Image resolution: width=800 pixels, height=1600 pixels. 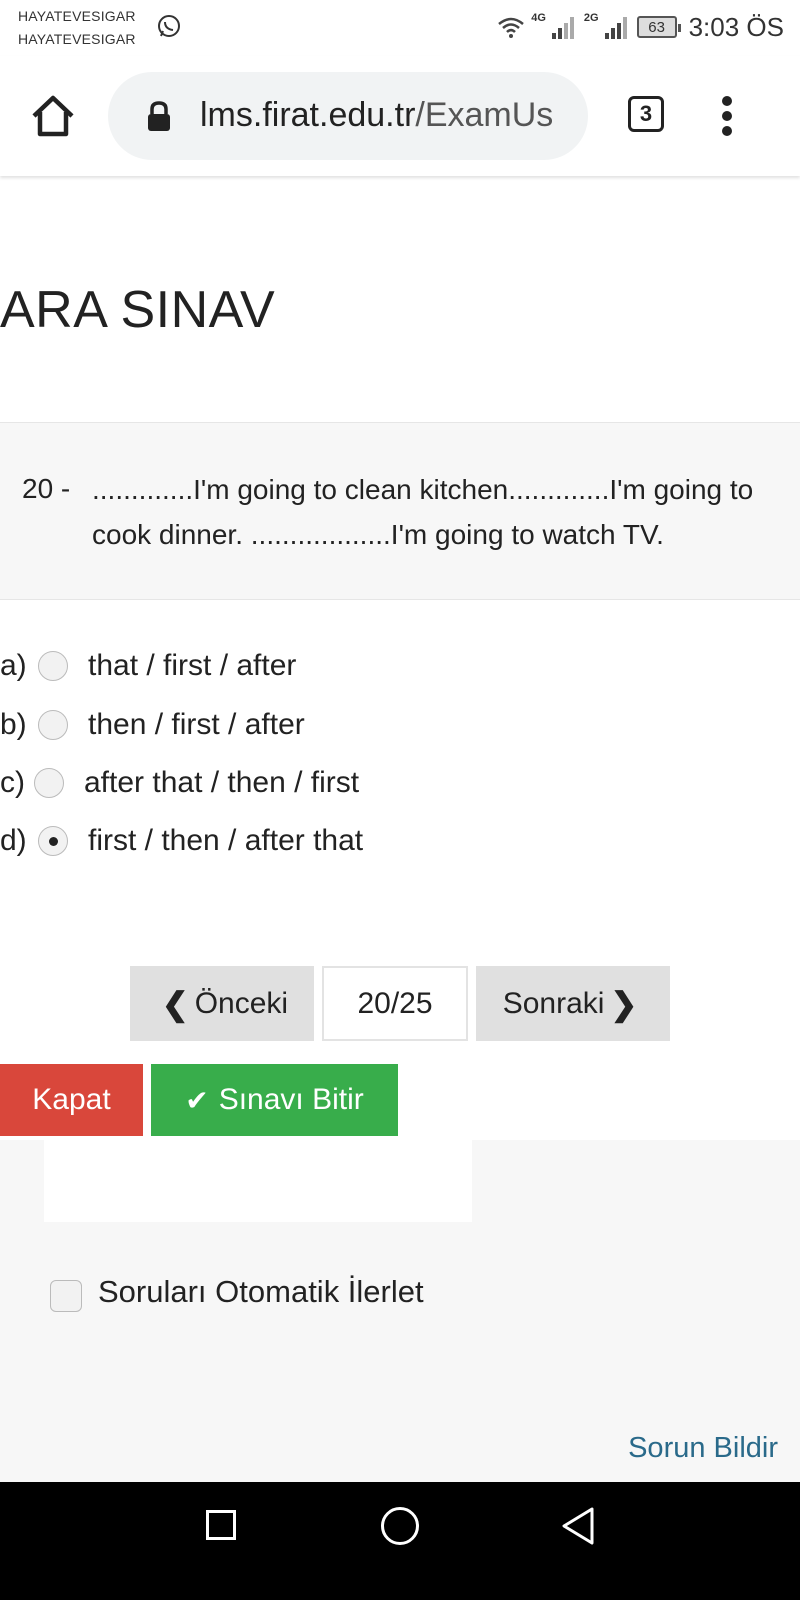 I want to click on battery-level: 63, so click(x=656, y=27).